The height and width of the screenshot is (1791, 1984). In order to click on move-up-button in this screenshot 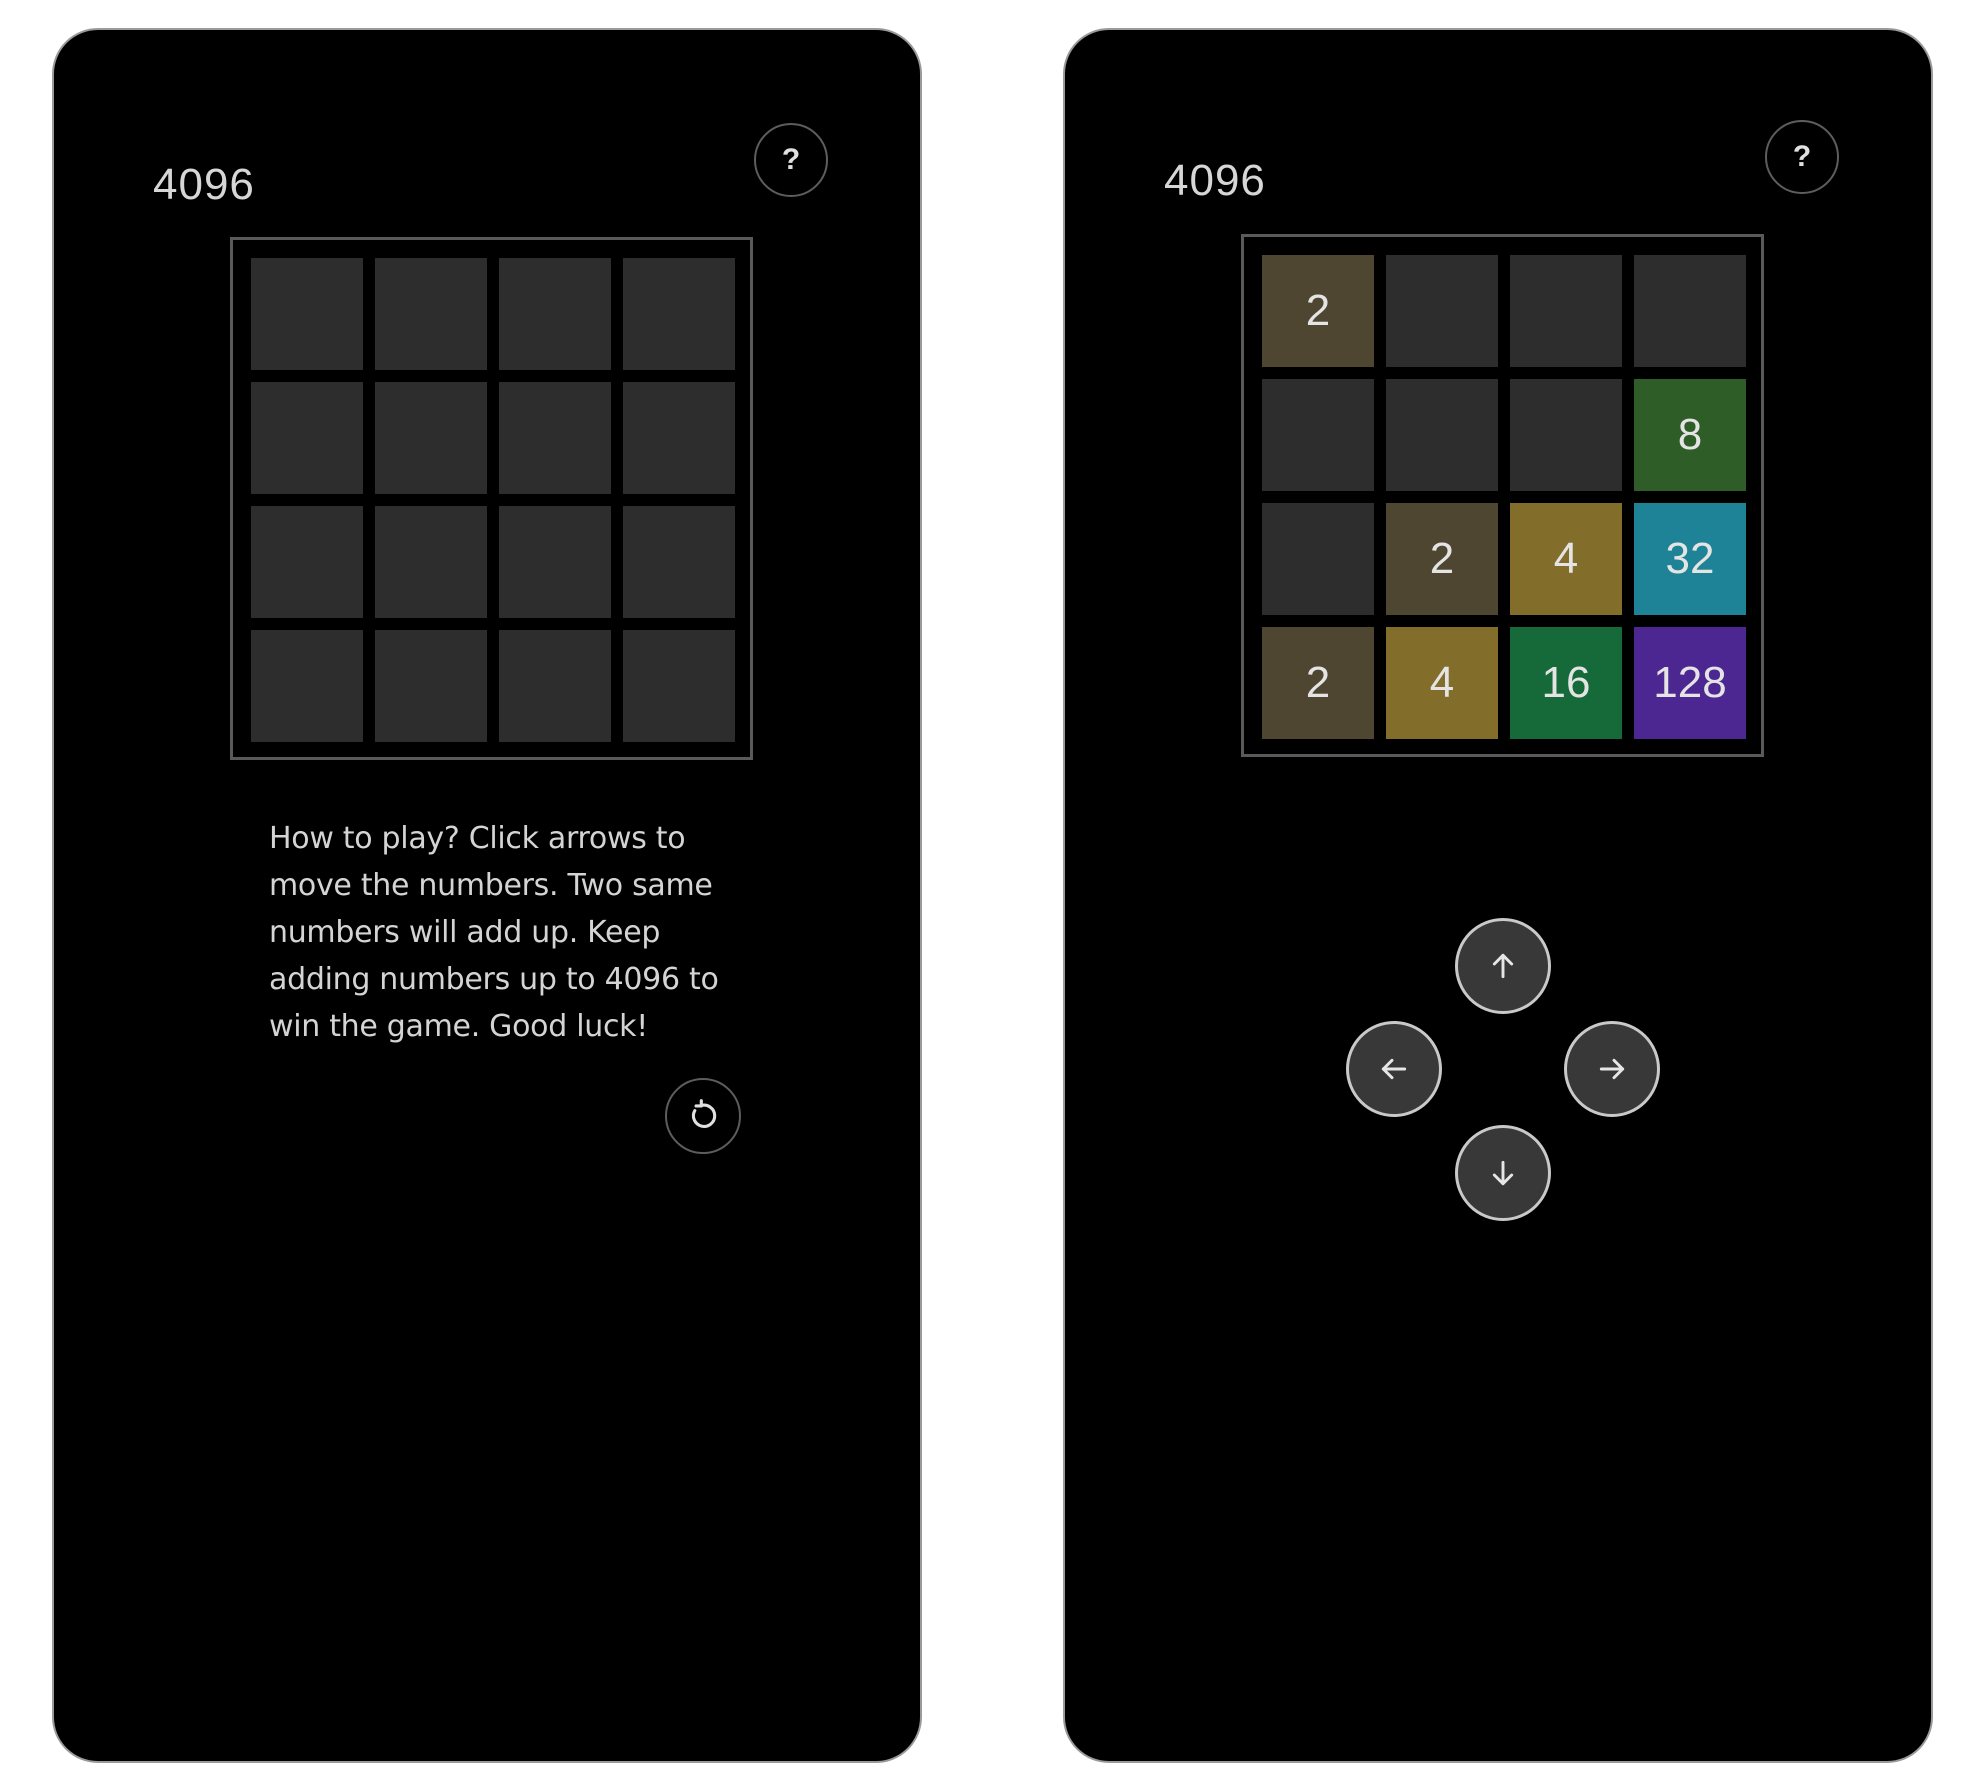, I will do `click(1503, 966)`.